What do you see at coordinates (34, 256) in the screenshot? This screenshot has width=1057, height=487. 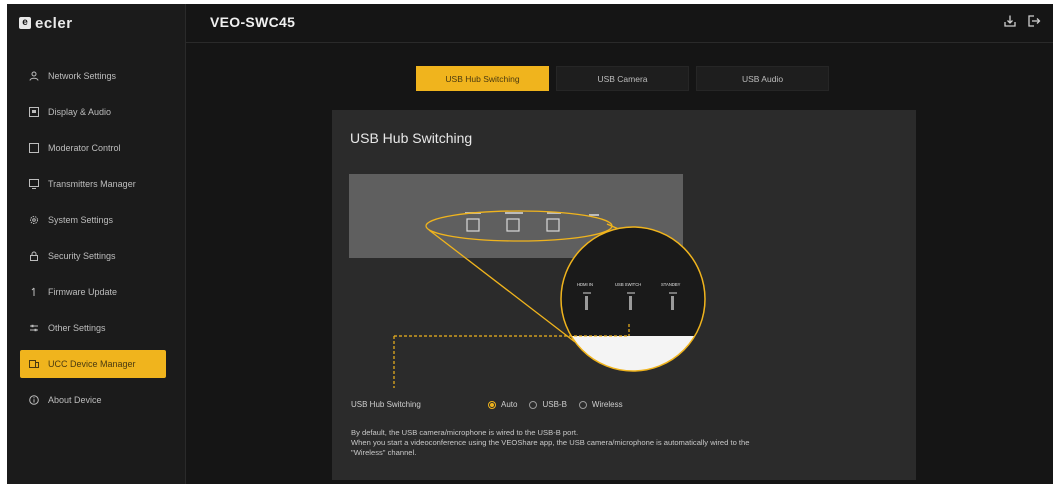 I see `lock-icon` at bounding box center [34, 256].